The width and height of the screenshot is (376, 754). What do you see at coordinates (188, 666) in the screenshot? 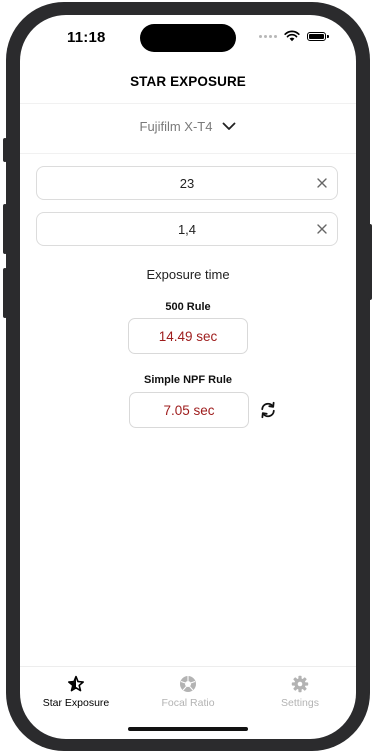
I see `tabbar-divider` at bounding box center [188, 666].